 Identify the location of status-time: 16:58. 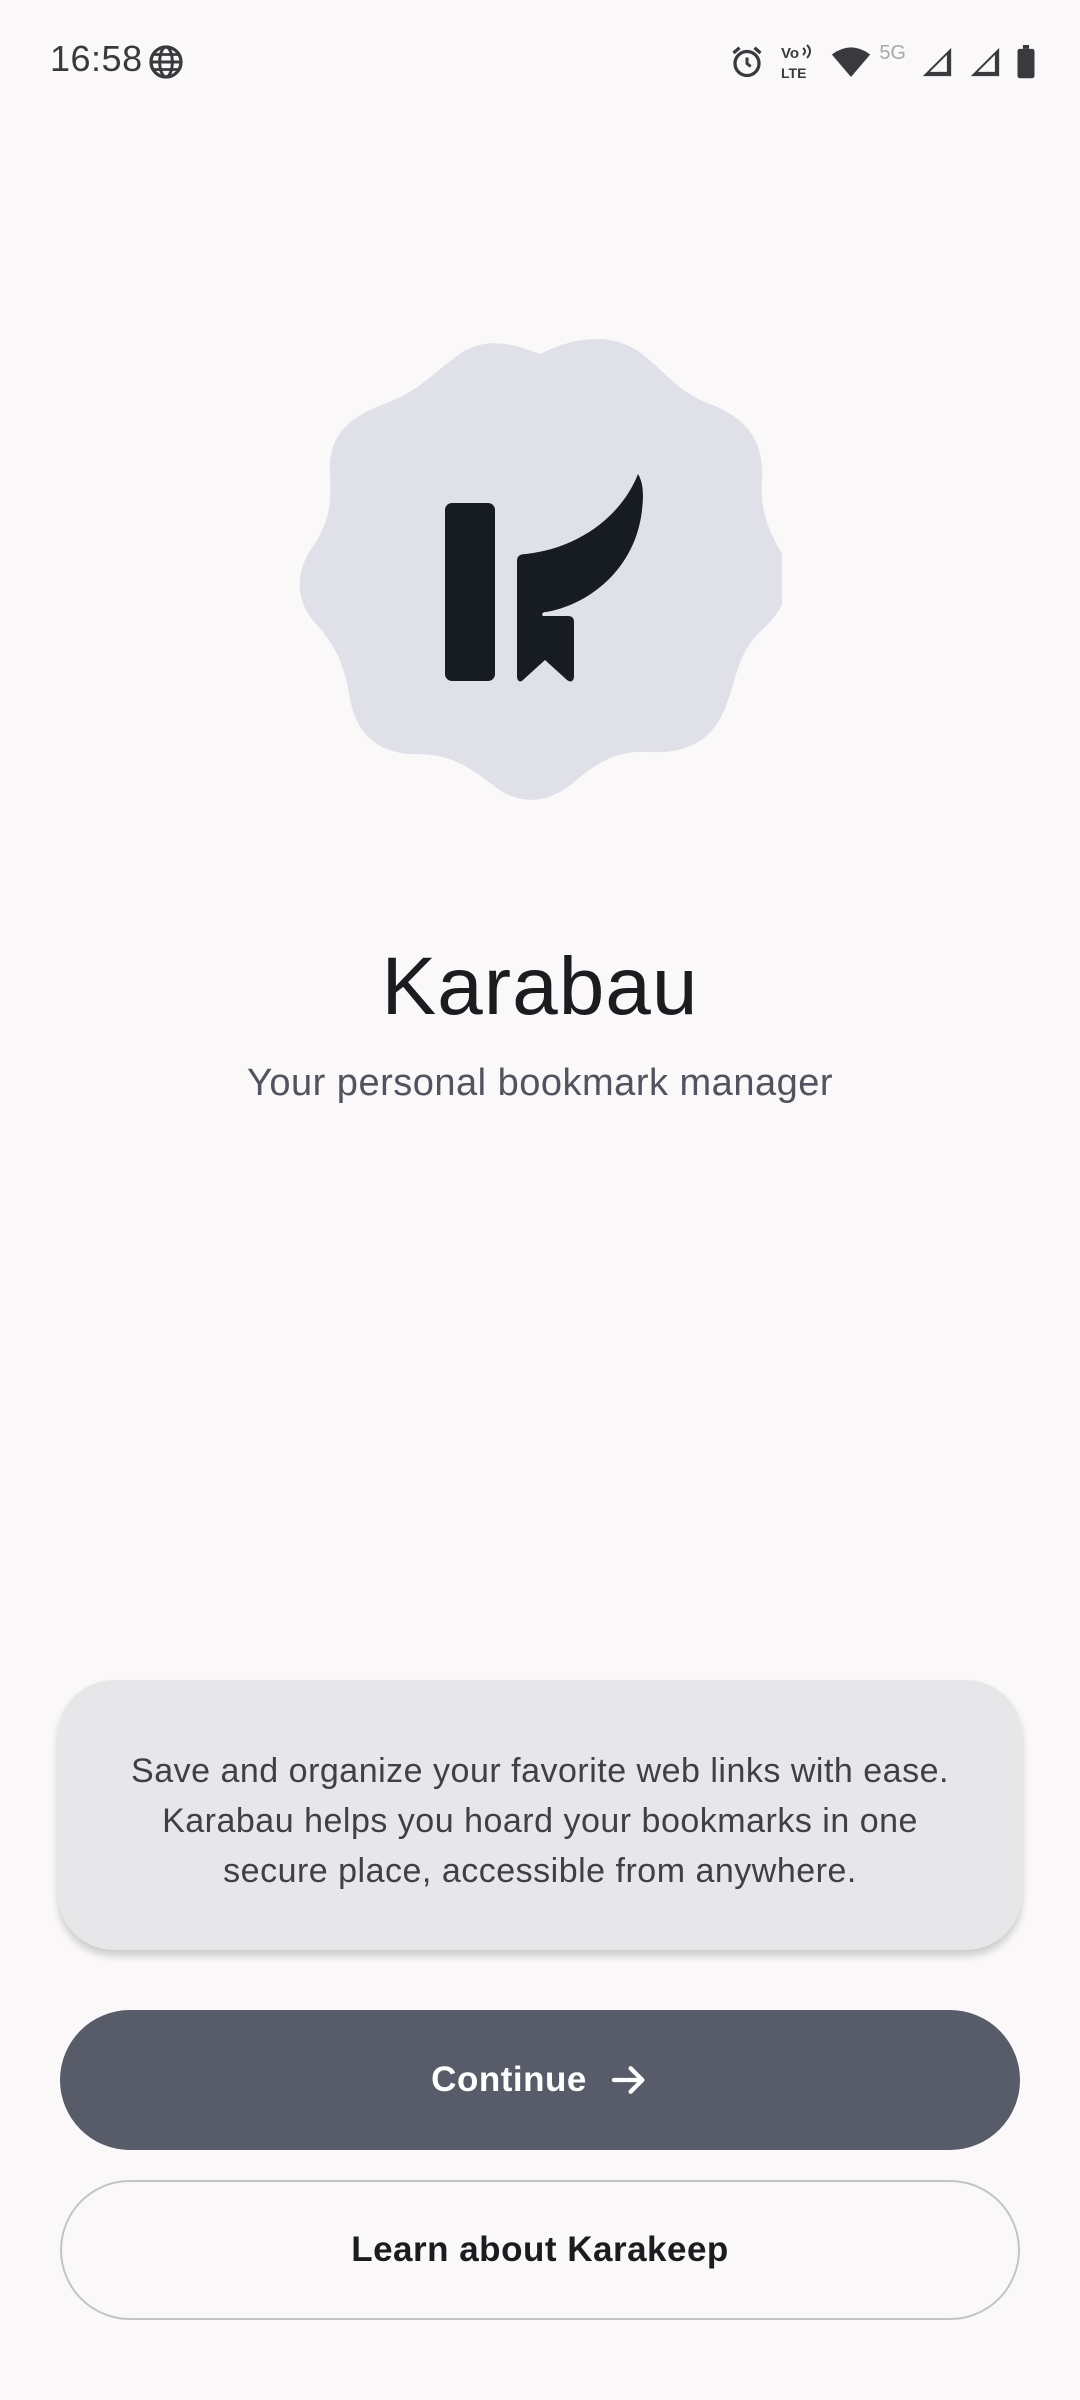
(96, 58).